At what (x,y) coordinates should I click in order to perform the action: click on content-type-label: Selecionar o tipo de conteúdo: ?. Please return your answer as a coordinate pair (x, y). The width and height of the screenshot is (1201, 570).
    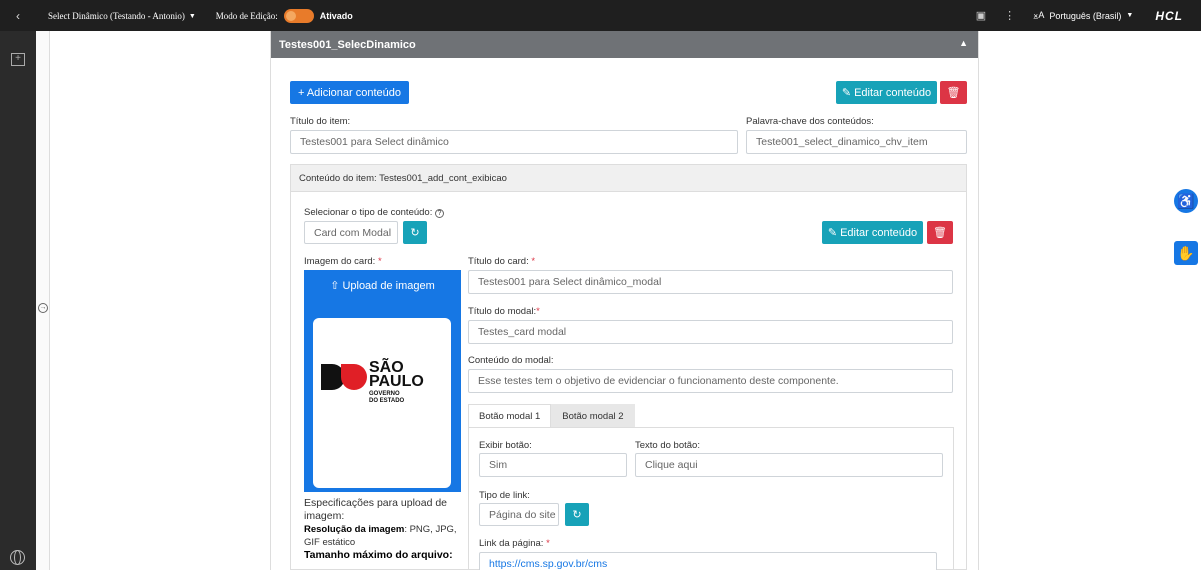
    Looking at the image, I should click on (374, 212).